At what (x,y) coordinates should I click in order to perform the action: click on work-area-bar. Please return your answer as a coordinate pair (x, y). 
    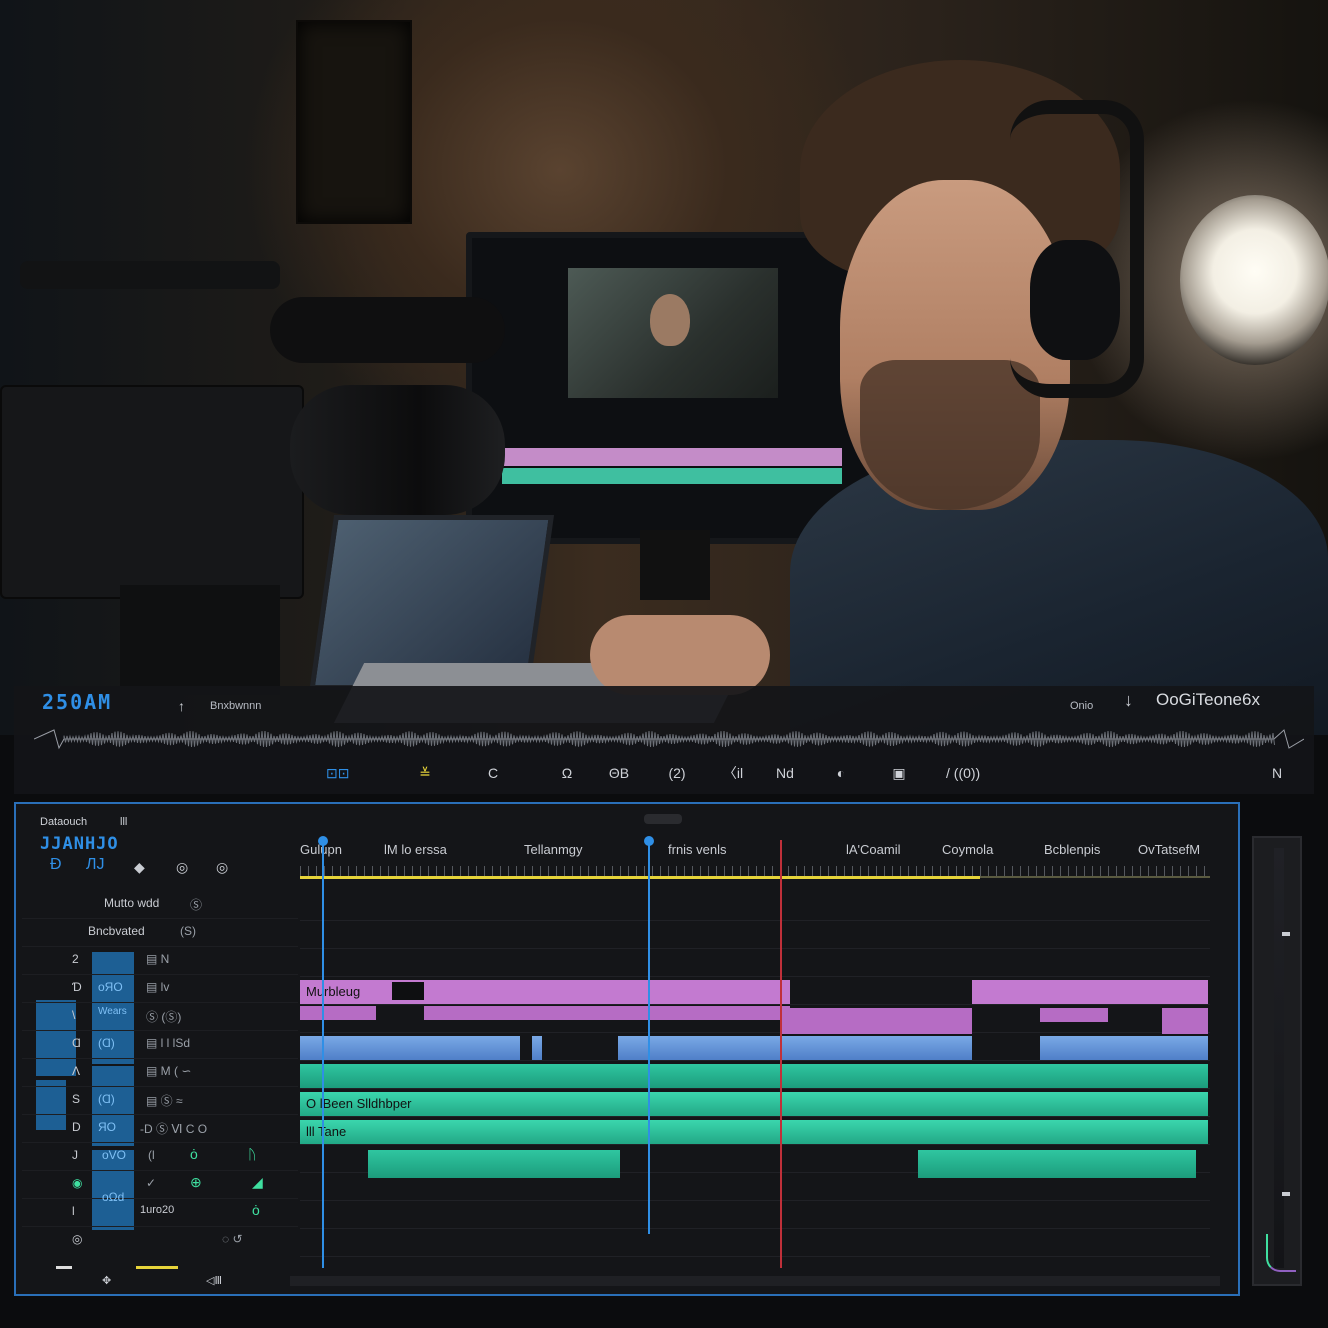
    Looking at the image, I should click on (640, 877).